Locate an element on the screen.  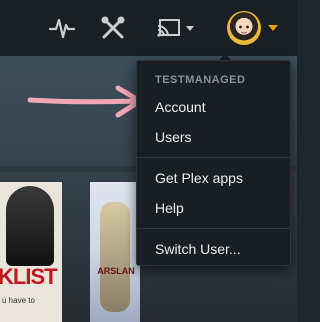
menu-item-get-plex-apps: Get Plex apps is located at coordinates (199, 178).